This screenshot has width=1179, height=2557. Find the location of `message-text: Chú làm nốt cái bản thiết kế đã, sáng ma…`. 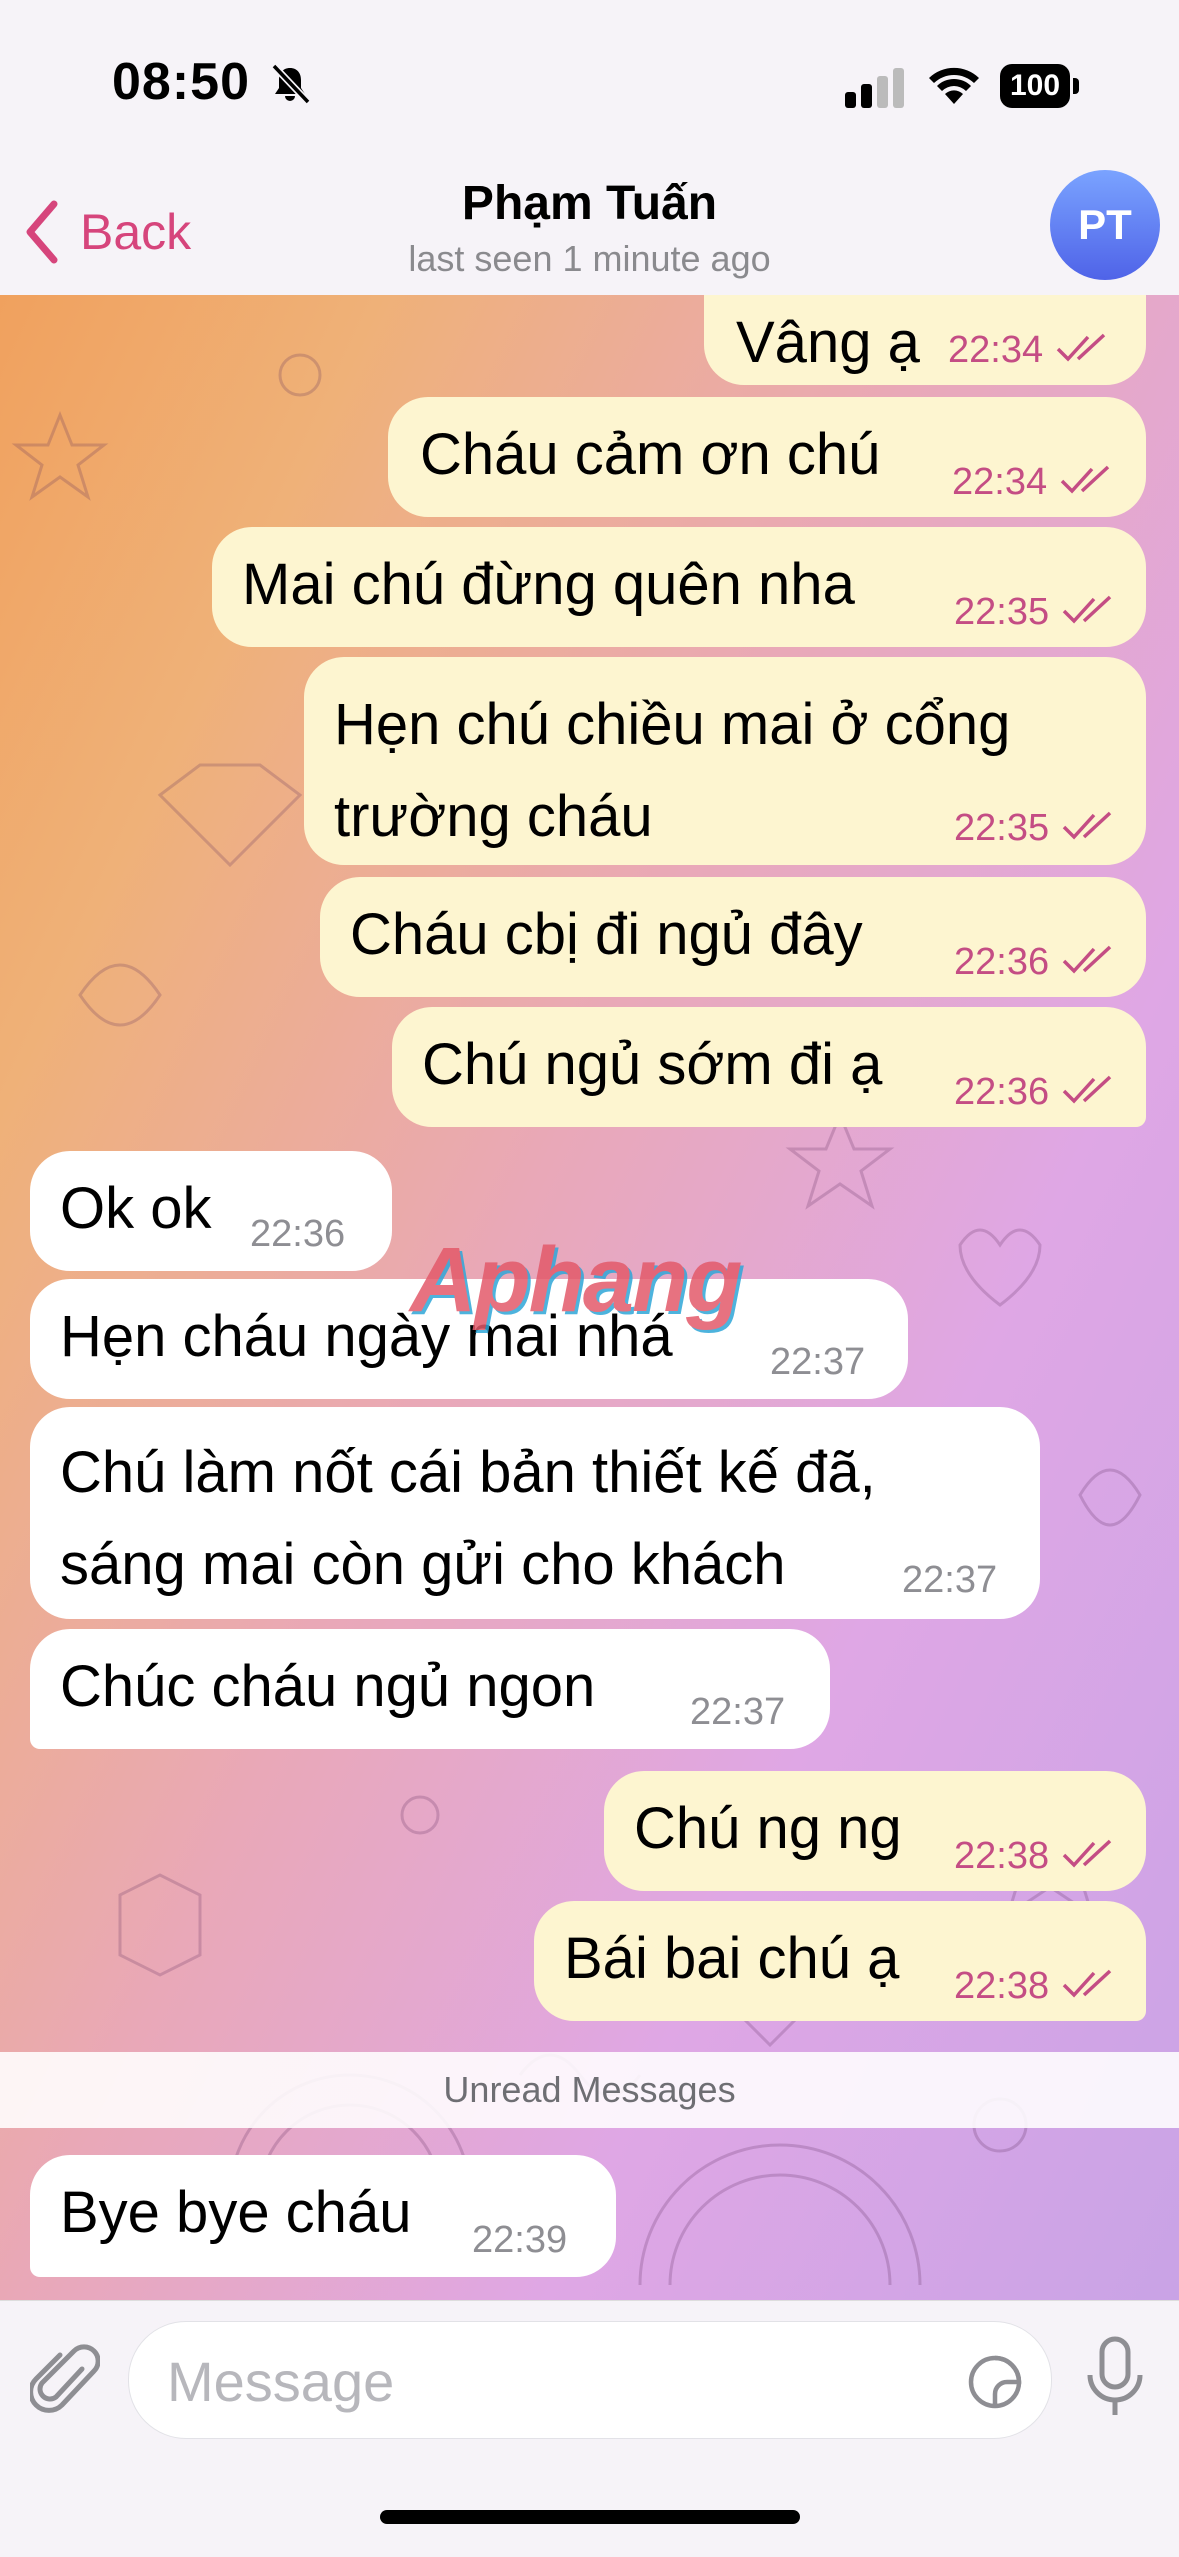

message-text: Chú làm nốt cái bản thiết kế đã, sáng ma… is located at coordinates (468, 1518).